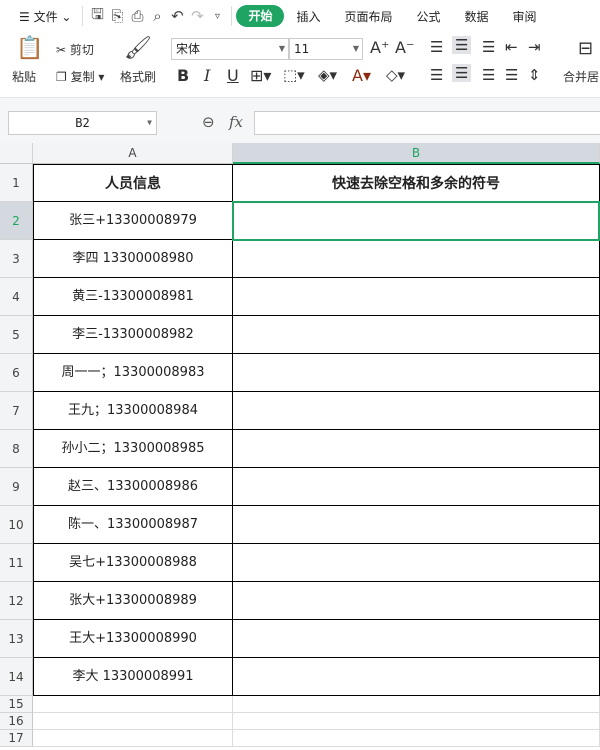 Image resolution: width=600 pixels, height=750 pixels. Describe the element at coordinates (436, 47) in the screenshot. I see `align-top-icon: ☰` at that location.